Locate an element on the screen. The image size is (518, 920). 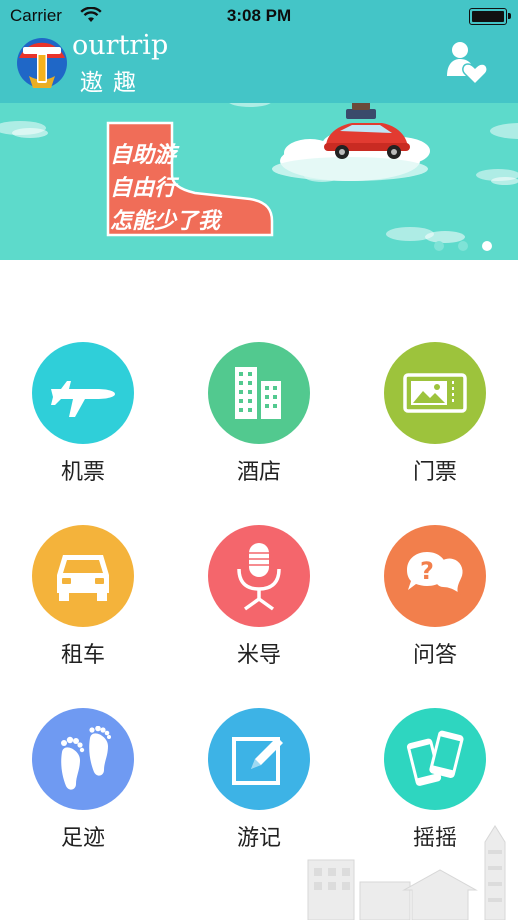
hotel-circle is located at coordinates (259, 393).